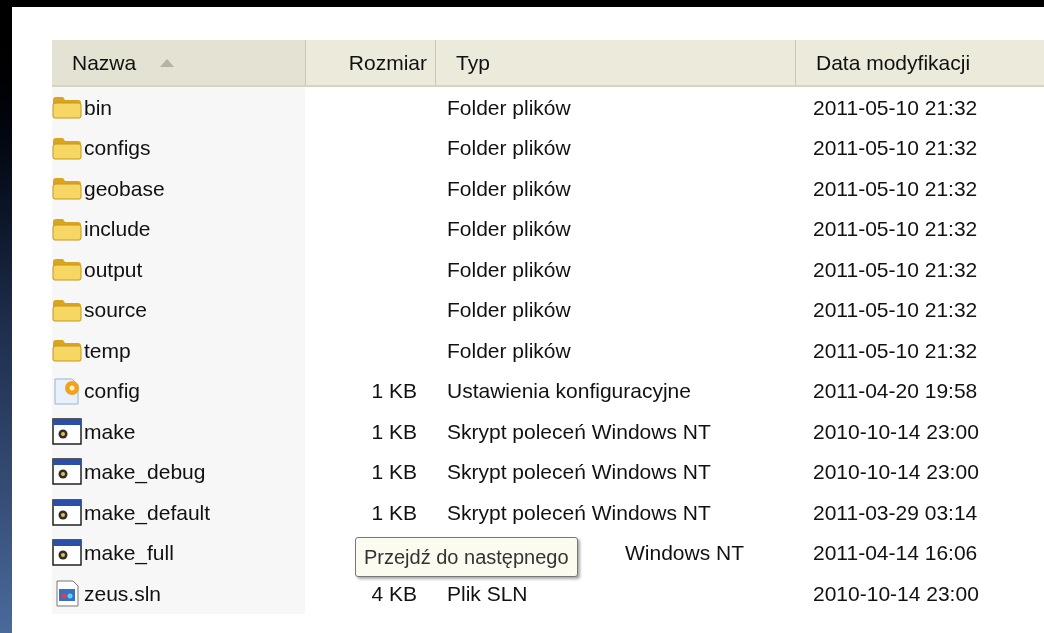 The image size is (1044, 633). What do you see at coordinates (110, 431) in the screenshot?
I see `file-name: make` at bounding box center [110, 431].